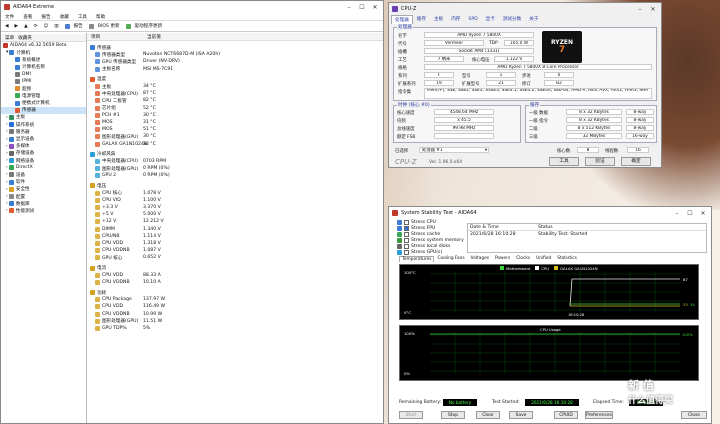 The height and width of the screenshot is (424, 720). I want to click on report-button: 报告, so click(73, 26).